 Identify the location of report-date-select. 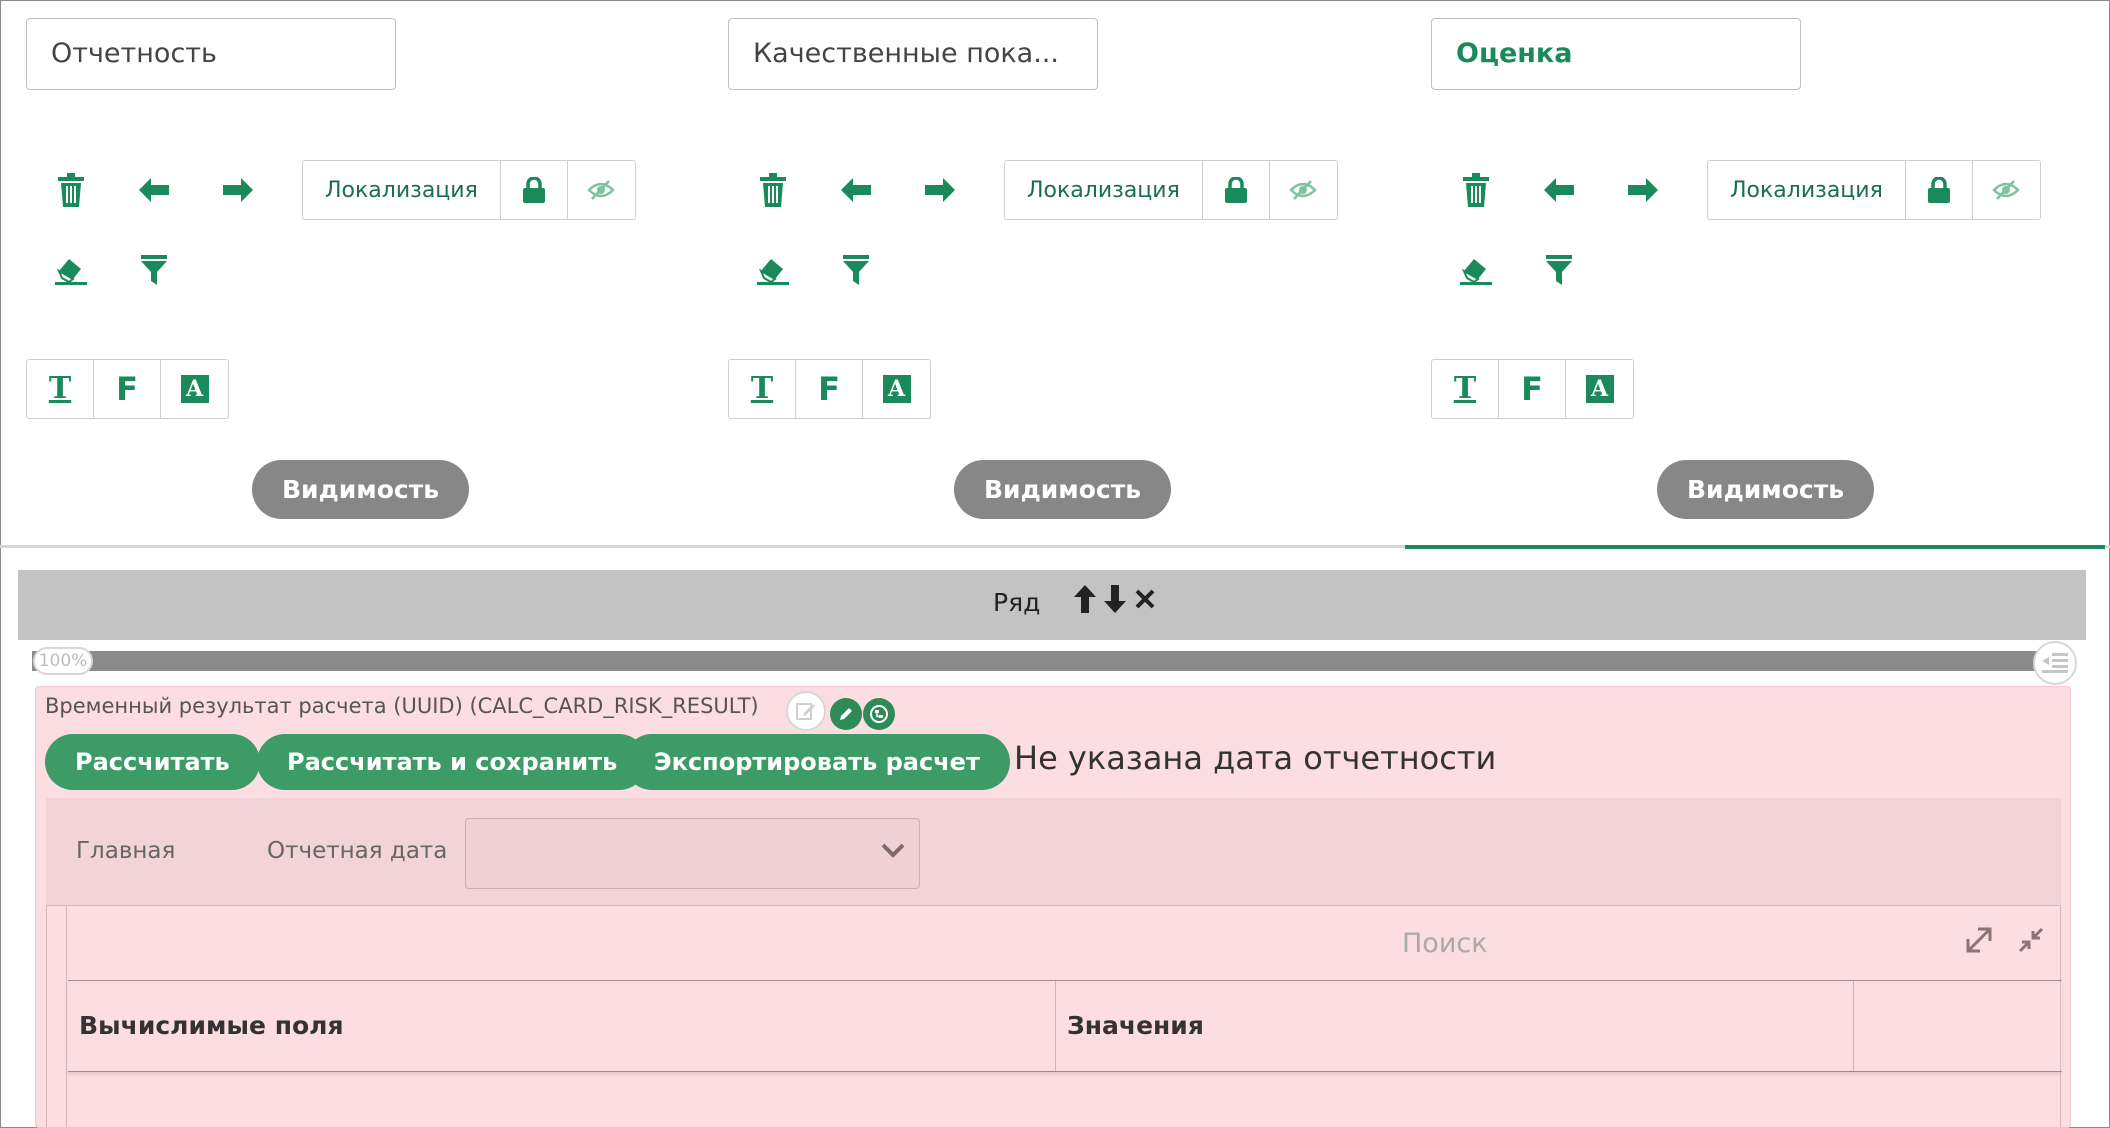
(692, 853).